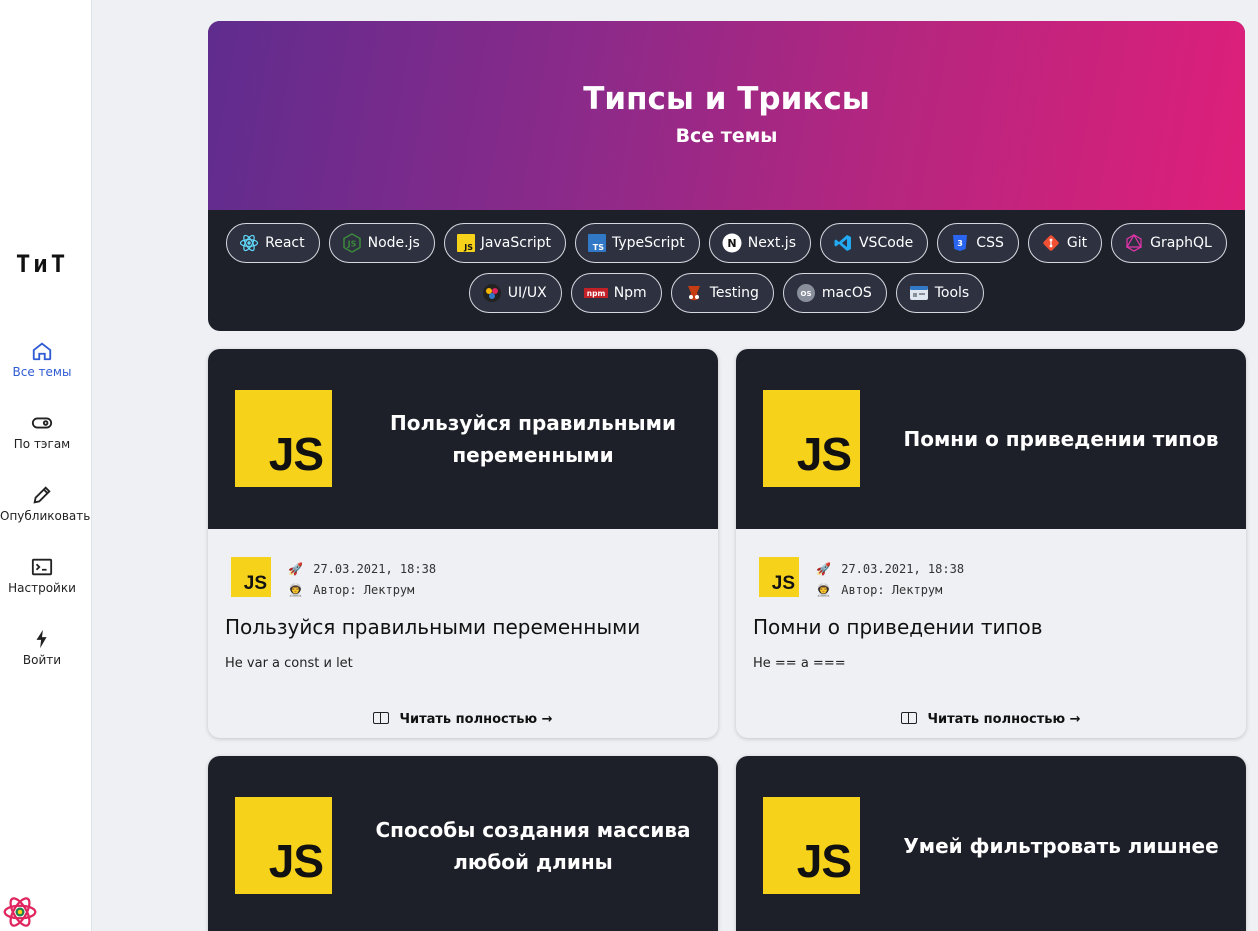 This screenshot has height=931, width=1258. What do you see at coordinates (42, 423) in the screenshot?
I see `tag-icon` at bounding box center [42, 423].